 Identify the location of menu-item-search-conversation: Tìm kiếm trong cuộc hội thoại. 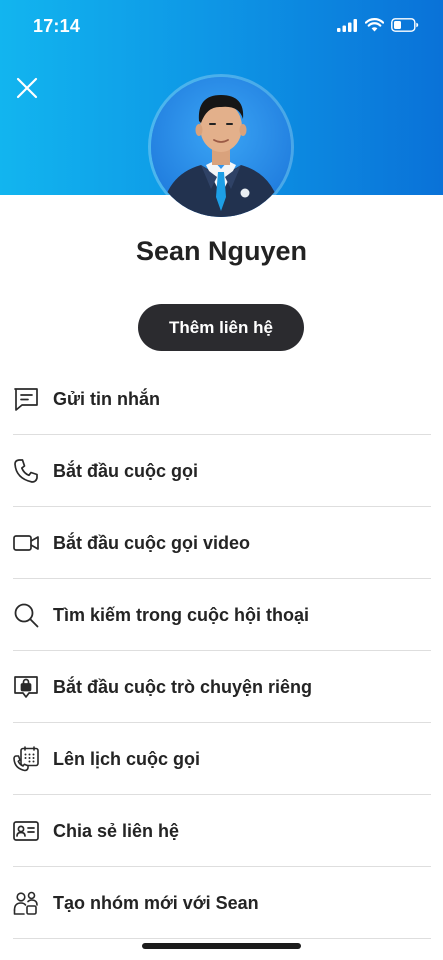
(221, 615).